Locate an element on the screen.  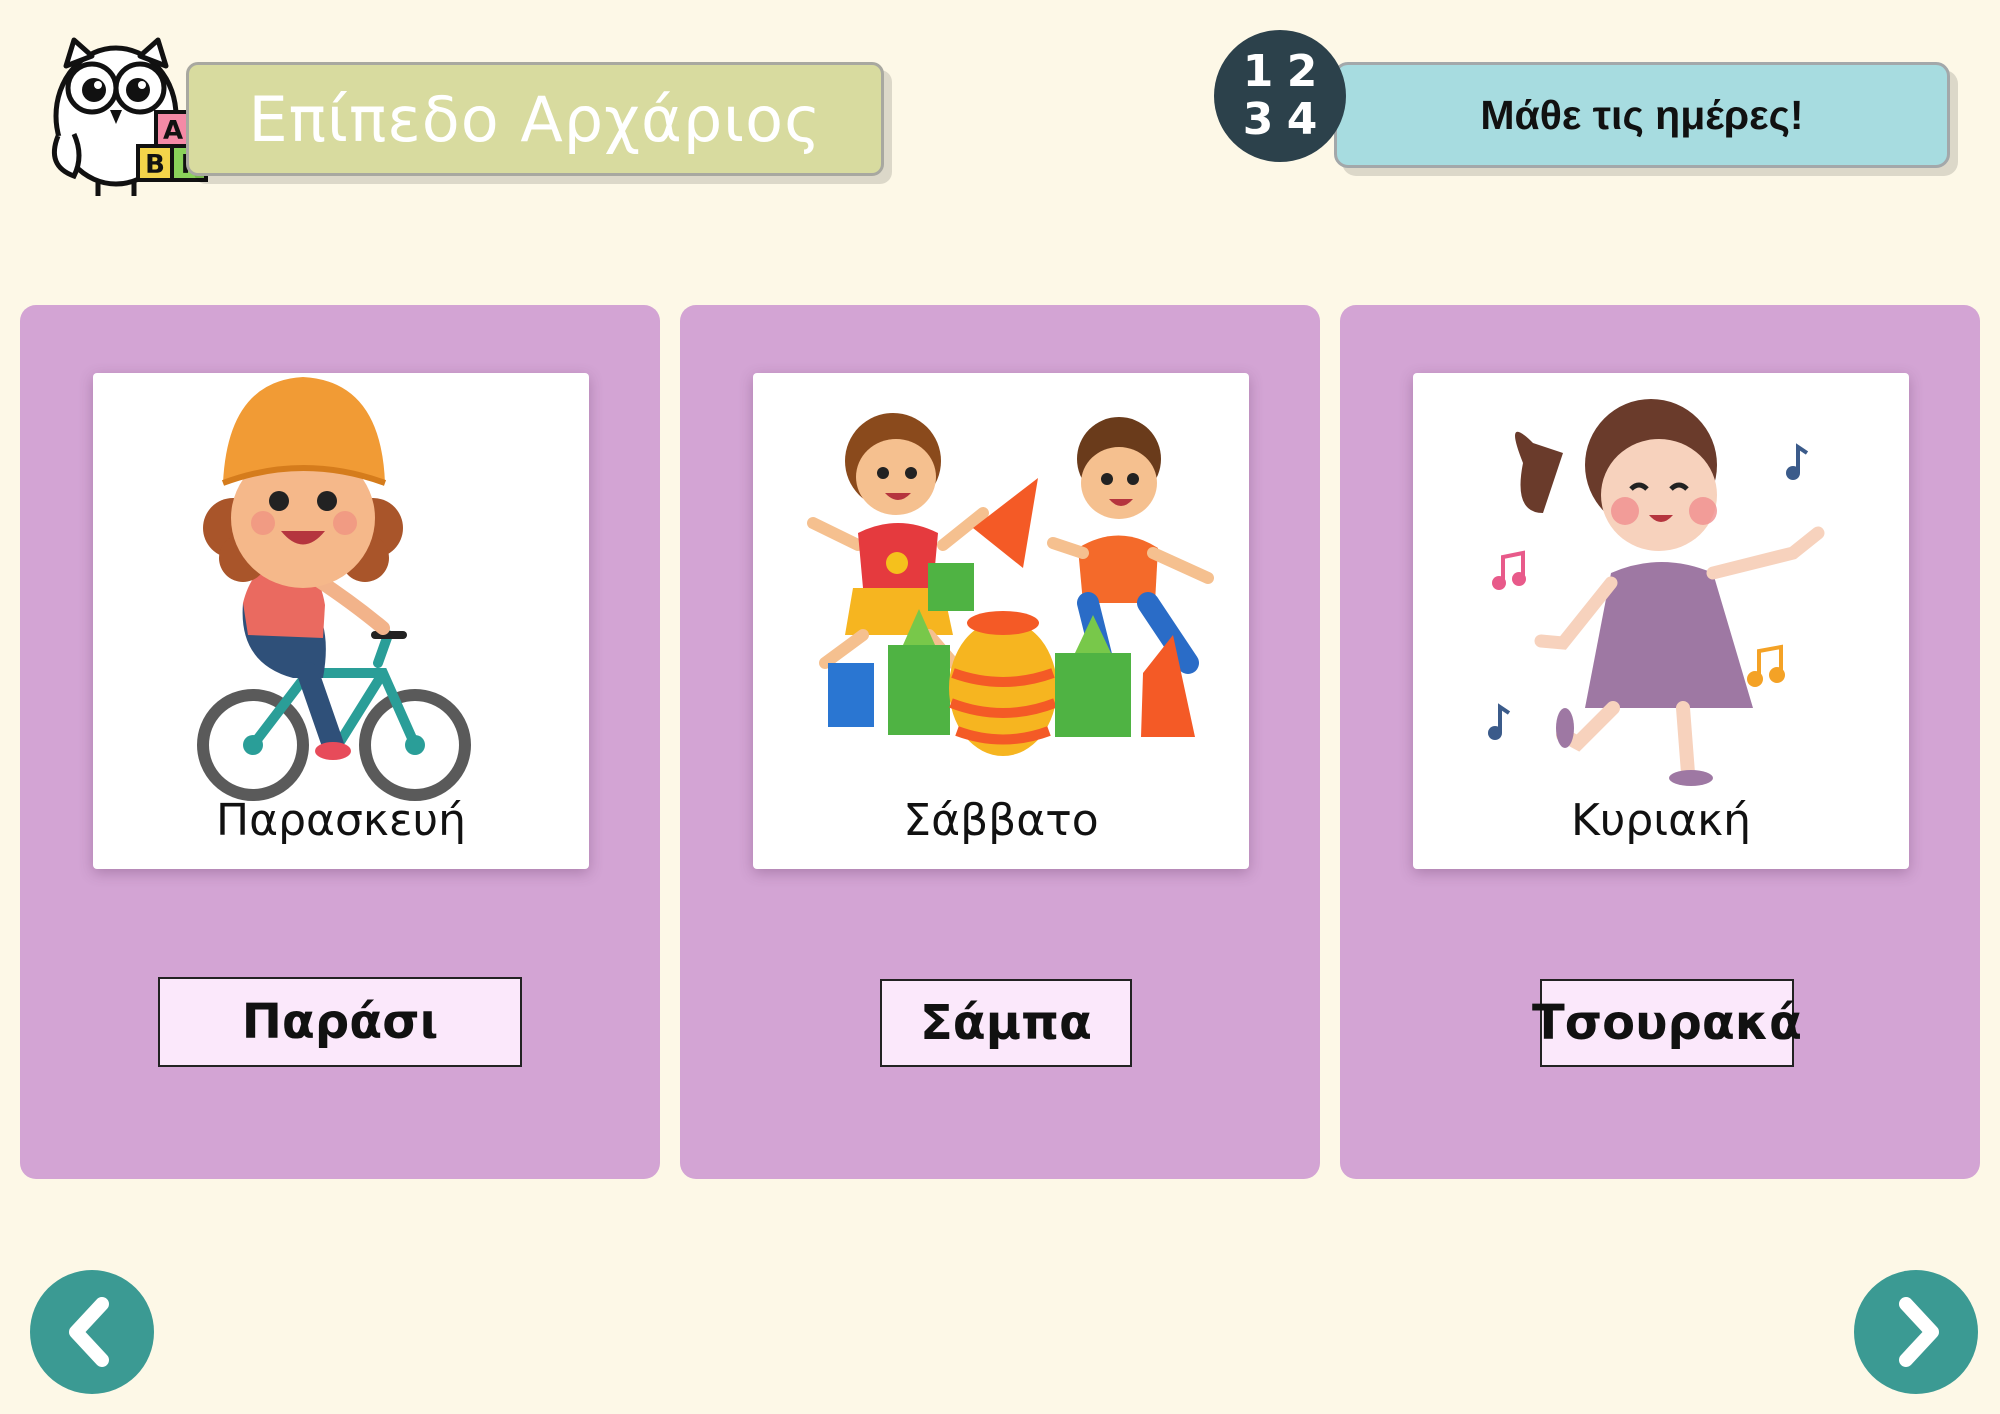
day-label: Σάββατο is located at coordinates (1001, 820).